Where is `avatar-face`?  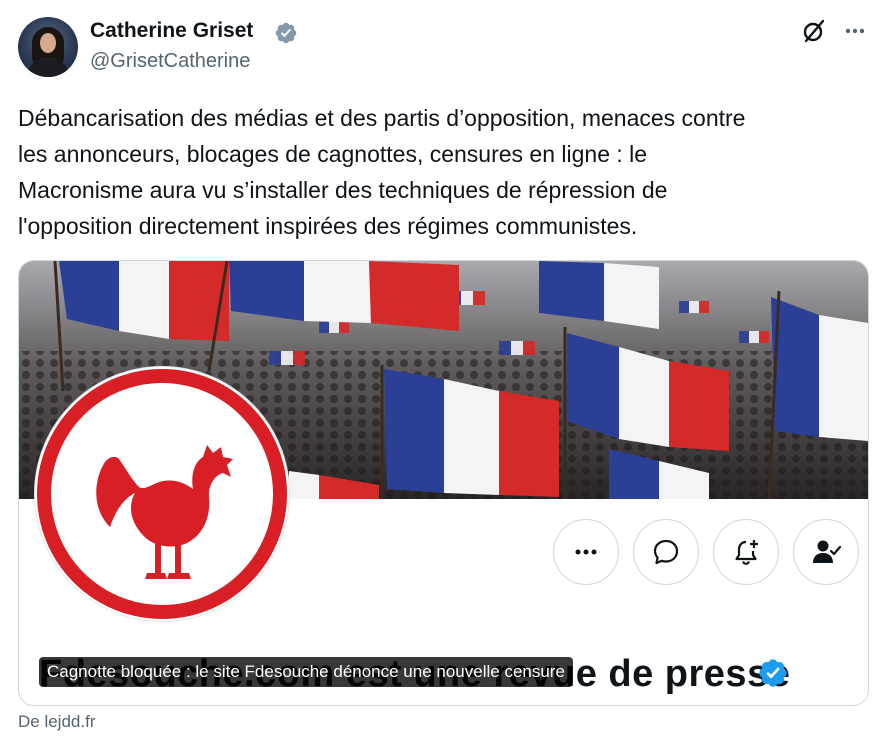 avatar-face is located at coordinates (48, 43).